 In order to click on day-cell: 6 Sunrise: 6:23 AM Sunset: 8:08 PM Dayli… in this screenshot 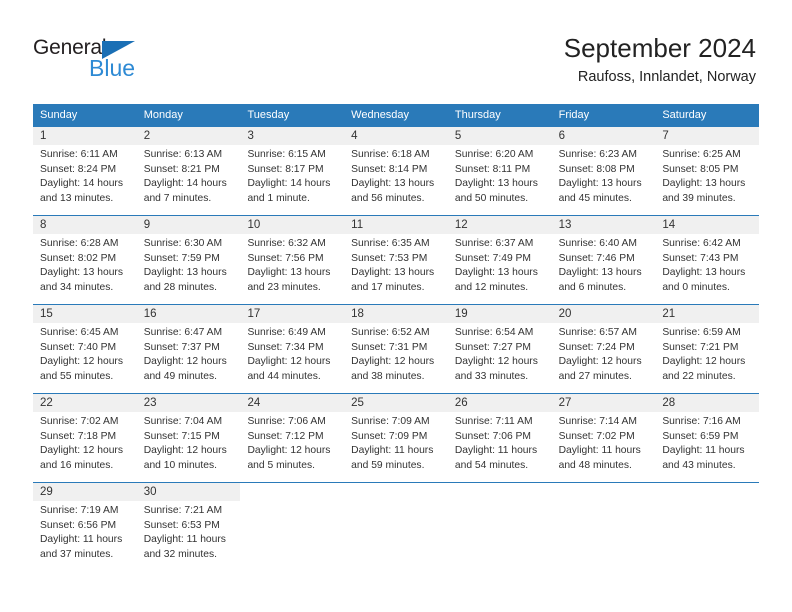, I will do `click(603, 171)`.